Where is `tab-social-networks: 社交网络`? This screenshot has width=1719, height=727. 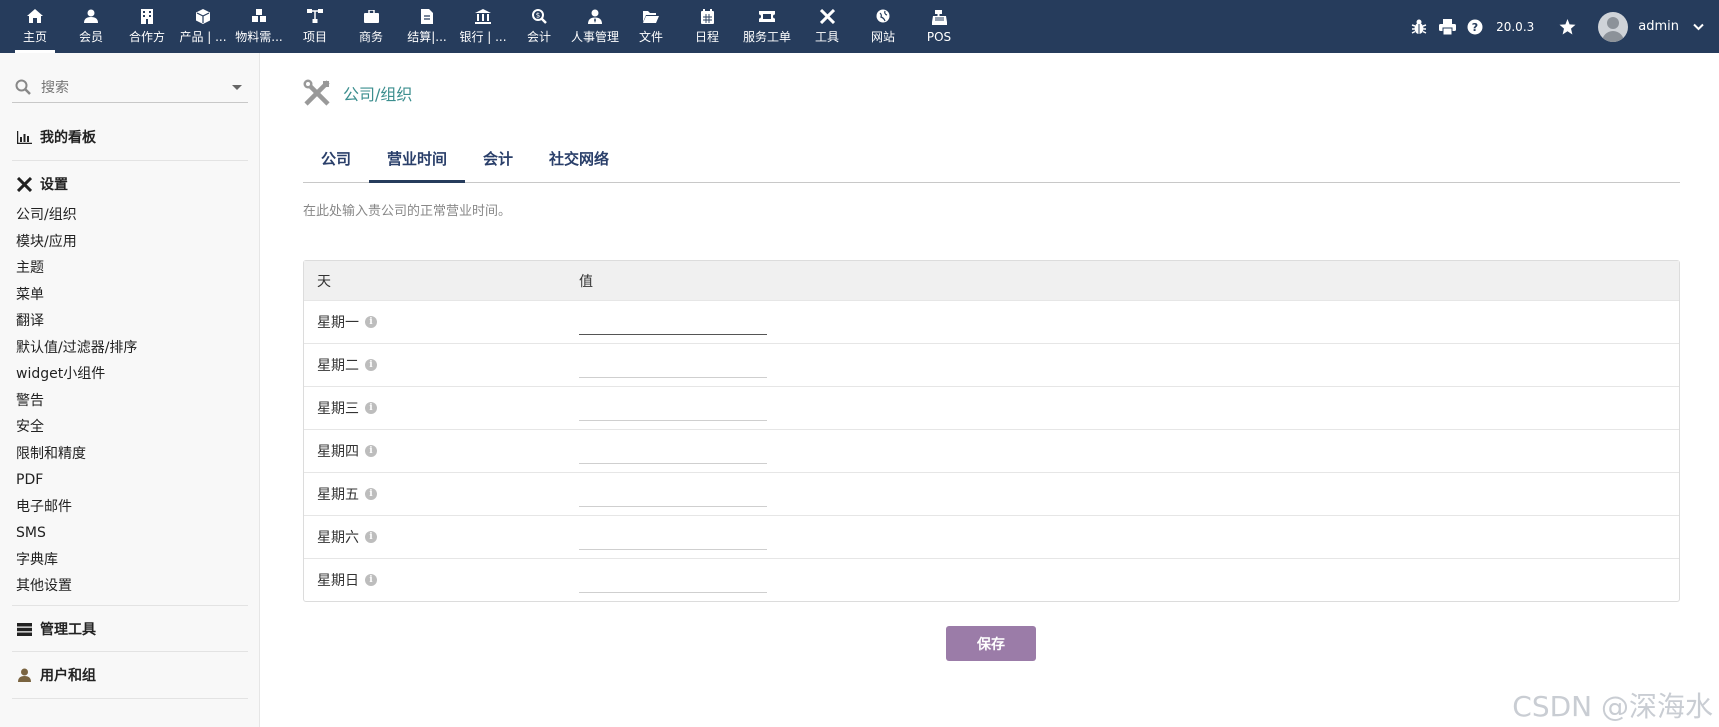 tab-social-networks: 社交网络 is located at coordinates (579, 159).